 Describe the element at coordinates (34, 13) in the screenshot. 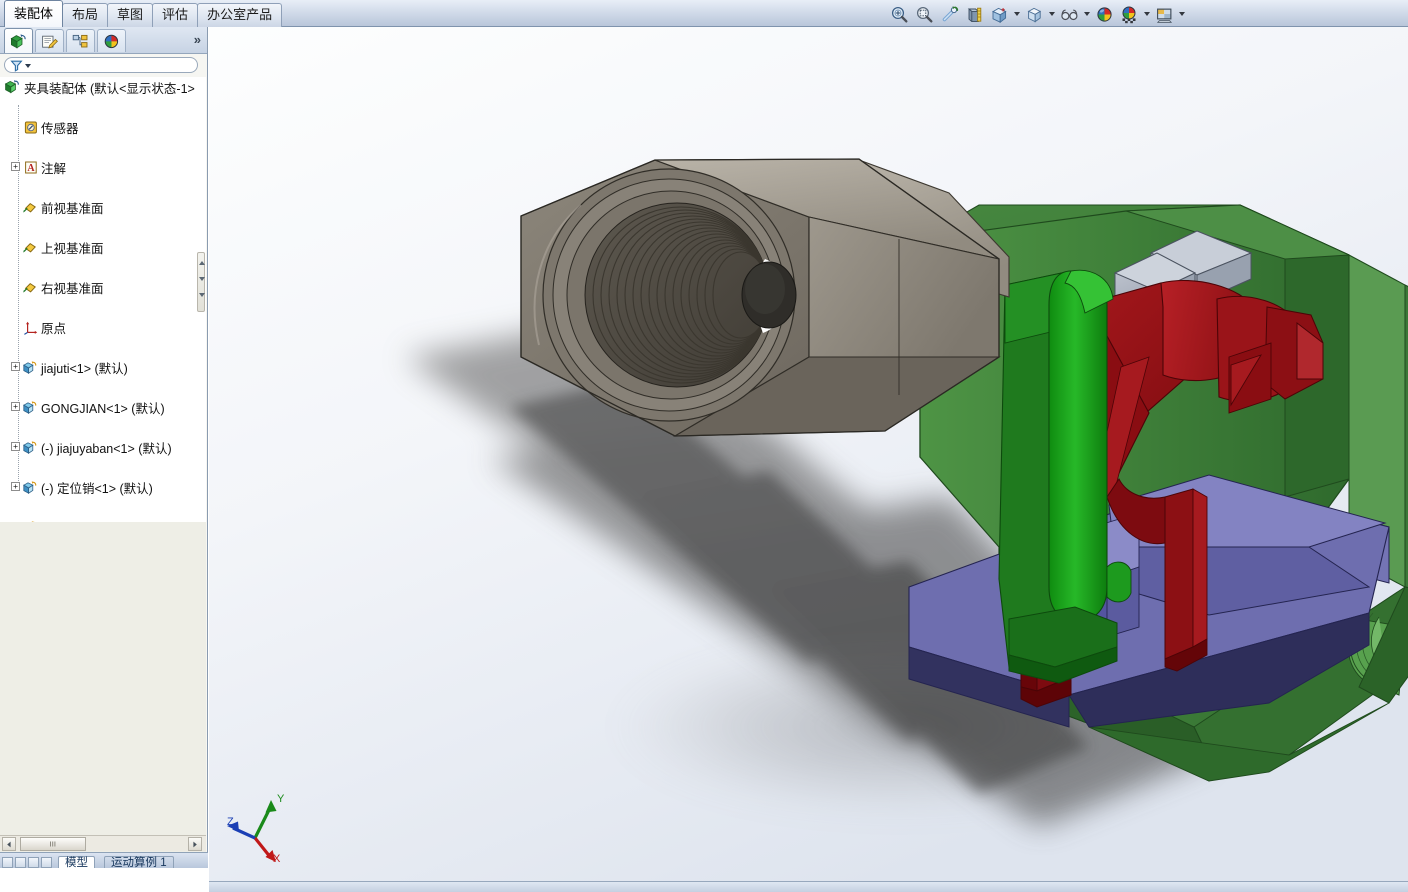

I see `tab-assembly: 装配体` at that location.